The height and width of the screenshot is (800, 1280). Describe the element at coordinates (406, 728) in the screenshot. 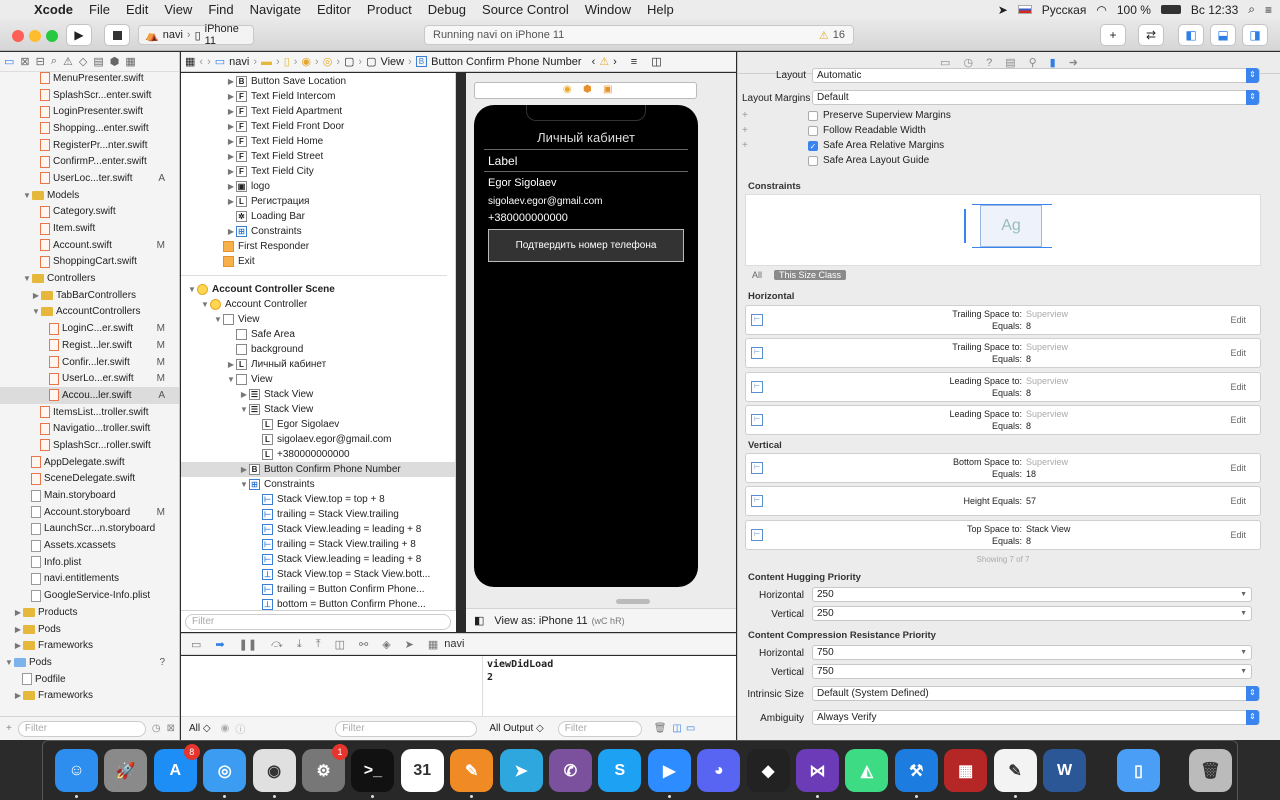

I see `variables-filter-input: Filter` at that location.